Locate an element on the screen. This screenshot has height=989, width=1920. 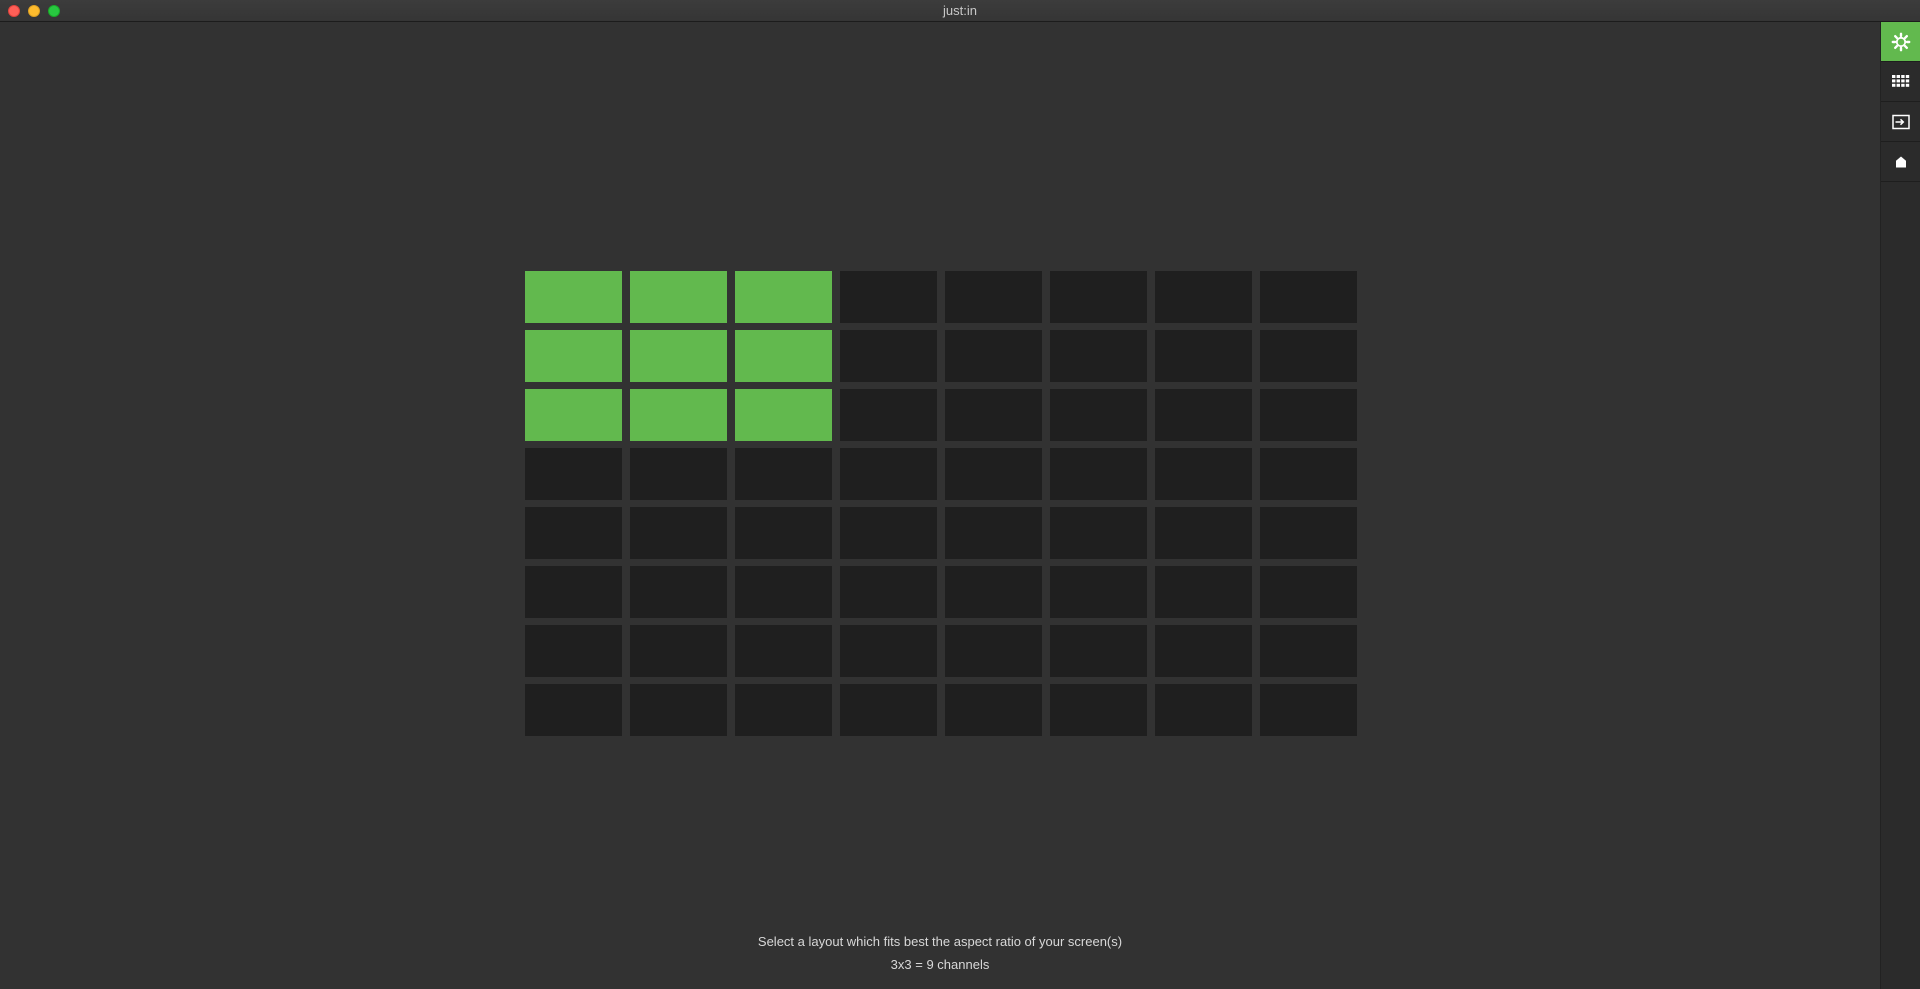
home-button is located at coordinates (1900, 162).